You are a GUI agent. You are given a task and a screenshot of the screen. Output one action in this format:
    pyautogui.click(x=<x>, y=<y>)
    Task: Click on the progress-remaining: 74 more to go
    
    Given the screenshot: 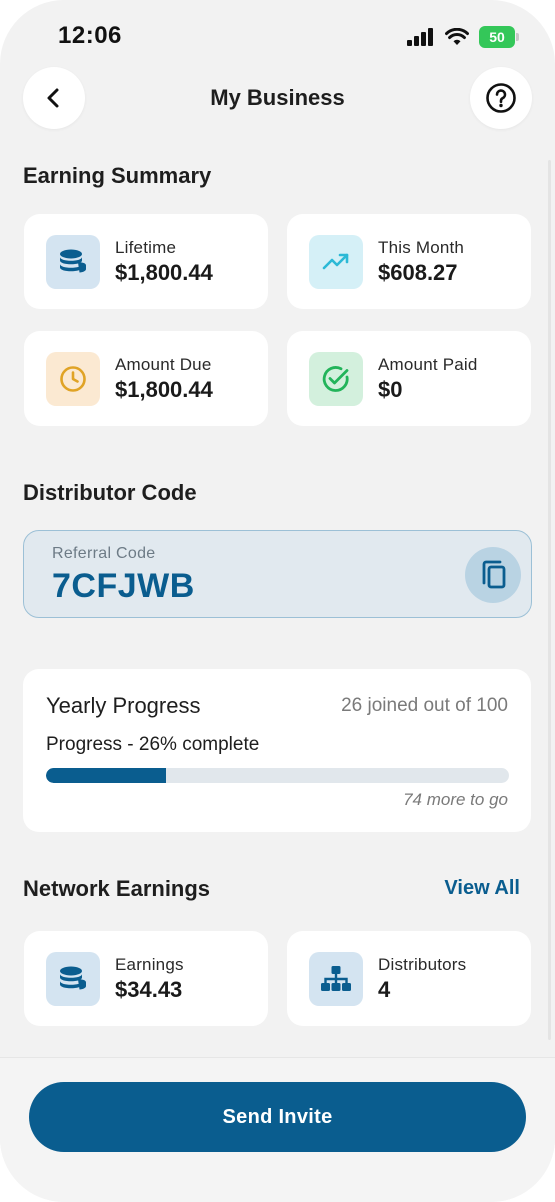 What is the action you would take?
    pyautogui.click(x=455, y=799)
    